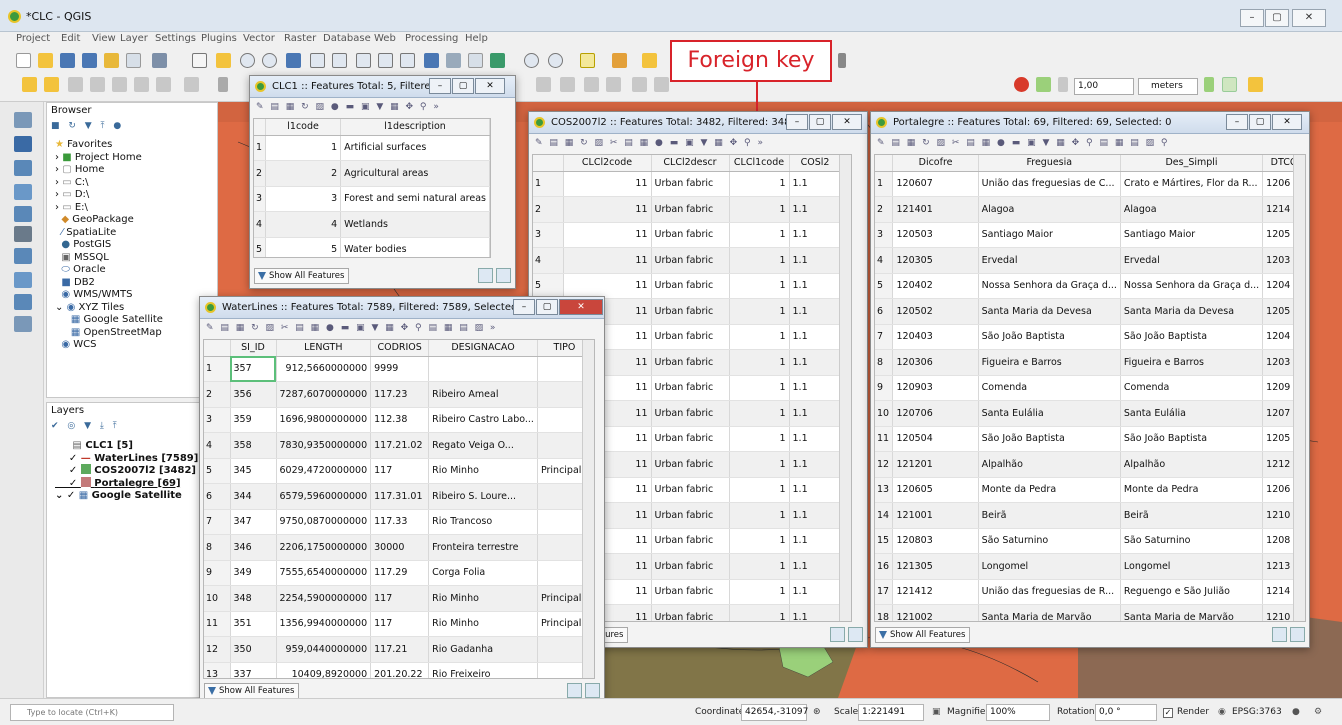 This screenshot has width=1342, height=725. Describe the element at coordinates (303, 247) in the screenshot. I see `table-cell: 5` at that location.